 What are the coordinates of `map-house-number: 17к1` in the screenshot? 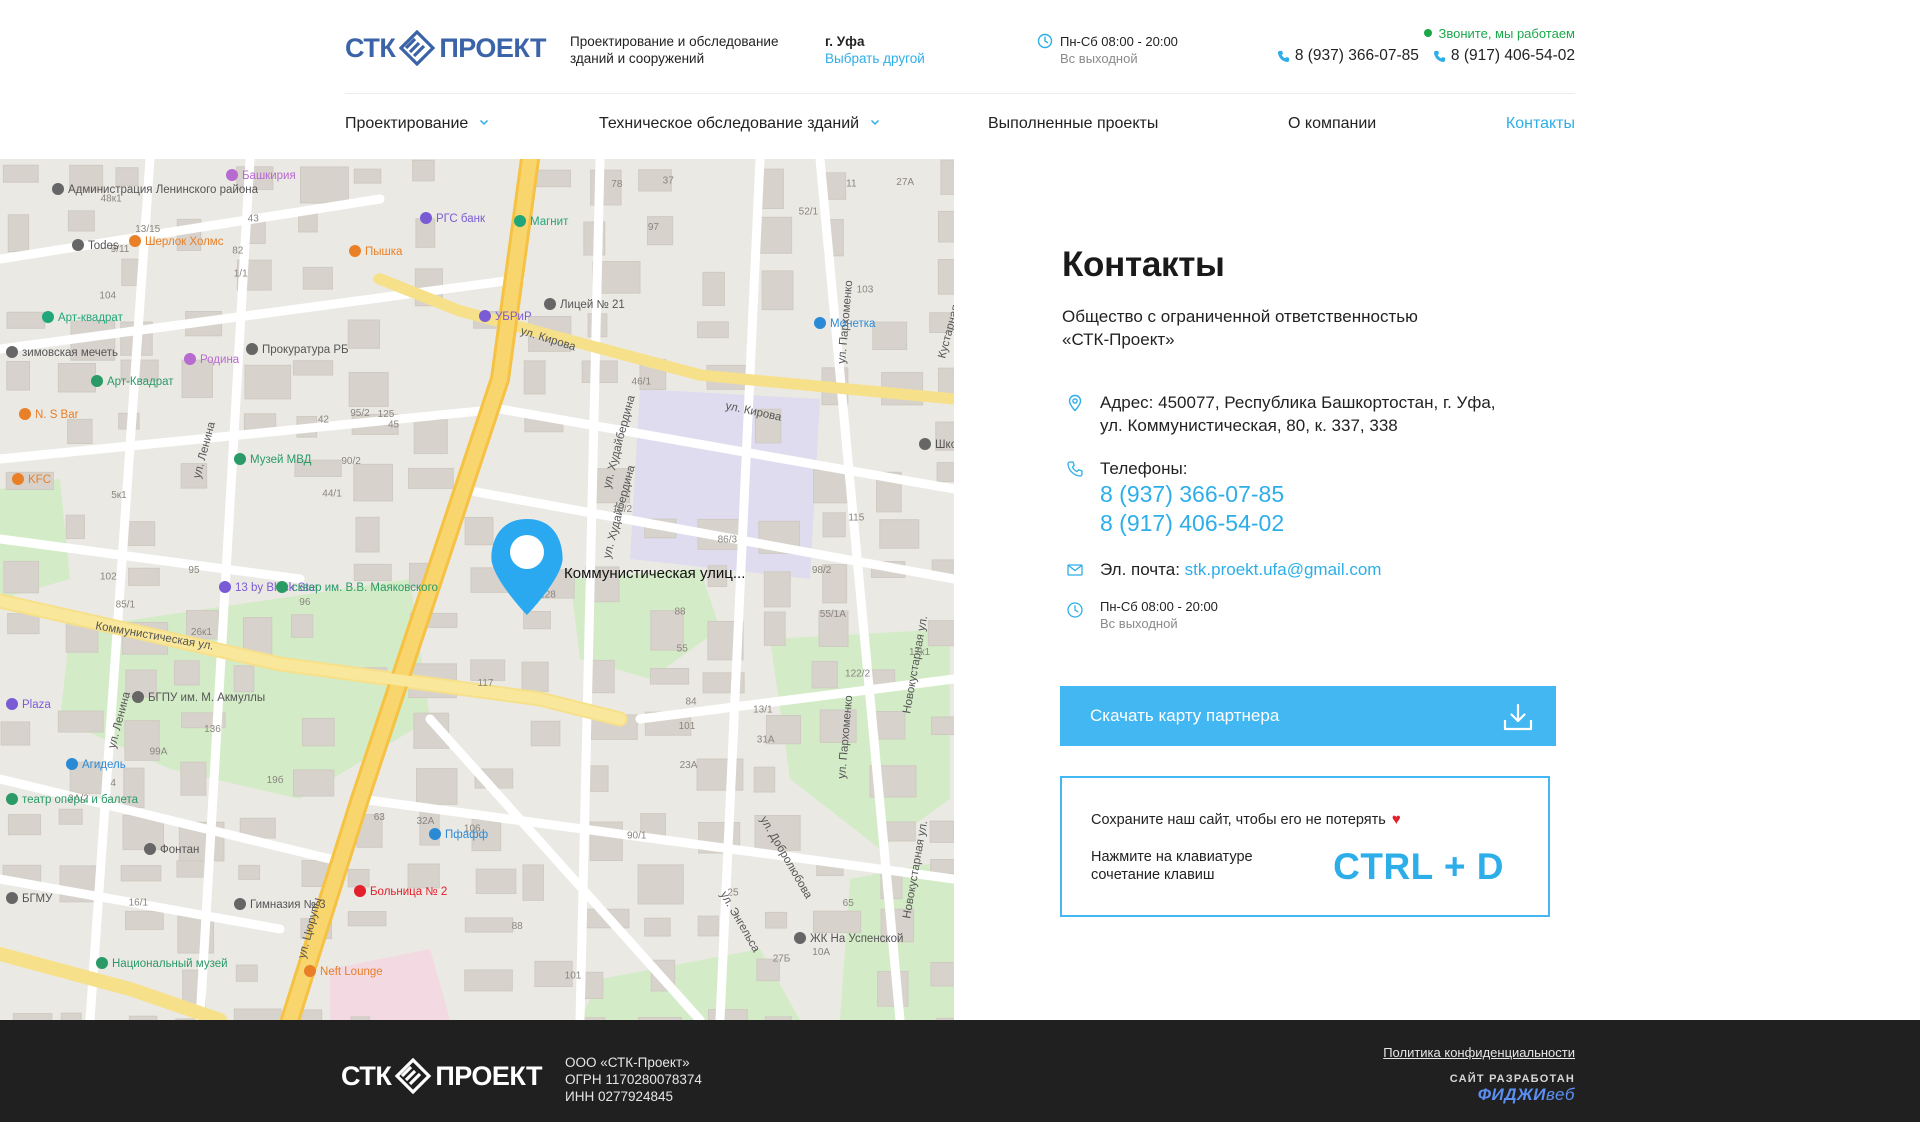 It's located at (919, 652).